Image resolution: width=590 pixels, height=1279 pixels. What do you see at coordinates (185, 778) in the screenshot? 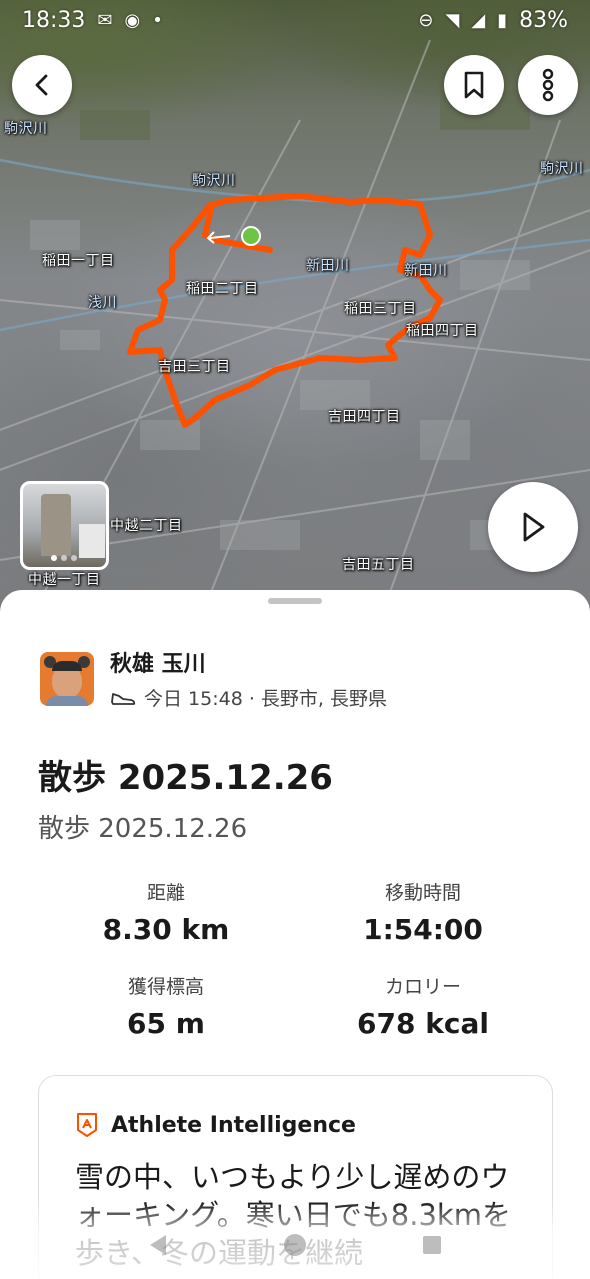
I see `activity-title: 散歩 2025.12.26` at bounding box center [185, 778].